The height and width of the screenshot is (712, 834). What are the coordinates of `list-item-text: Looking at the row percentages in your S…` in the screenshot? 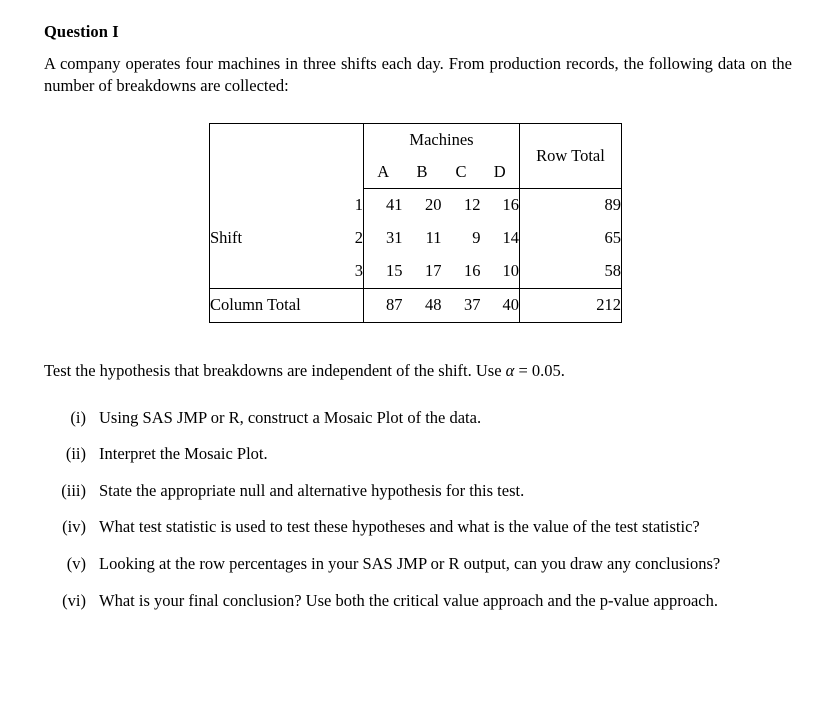 It's located at (410, 563).